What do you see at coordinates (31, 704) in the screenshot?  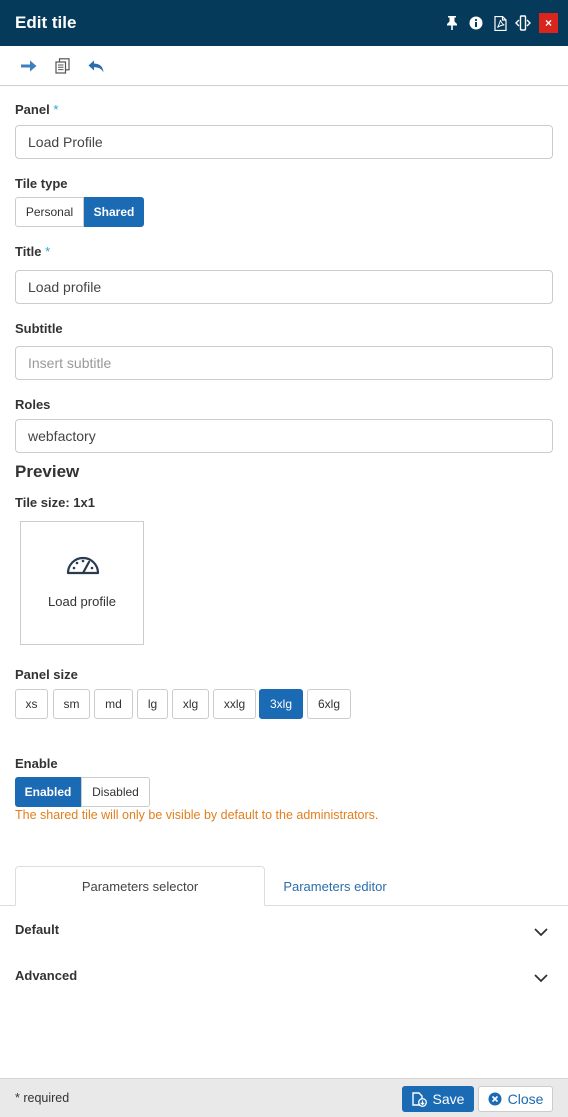 I see `panel-size-xs-button: xs` at bounding box center [31, 704].